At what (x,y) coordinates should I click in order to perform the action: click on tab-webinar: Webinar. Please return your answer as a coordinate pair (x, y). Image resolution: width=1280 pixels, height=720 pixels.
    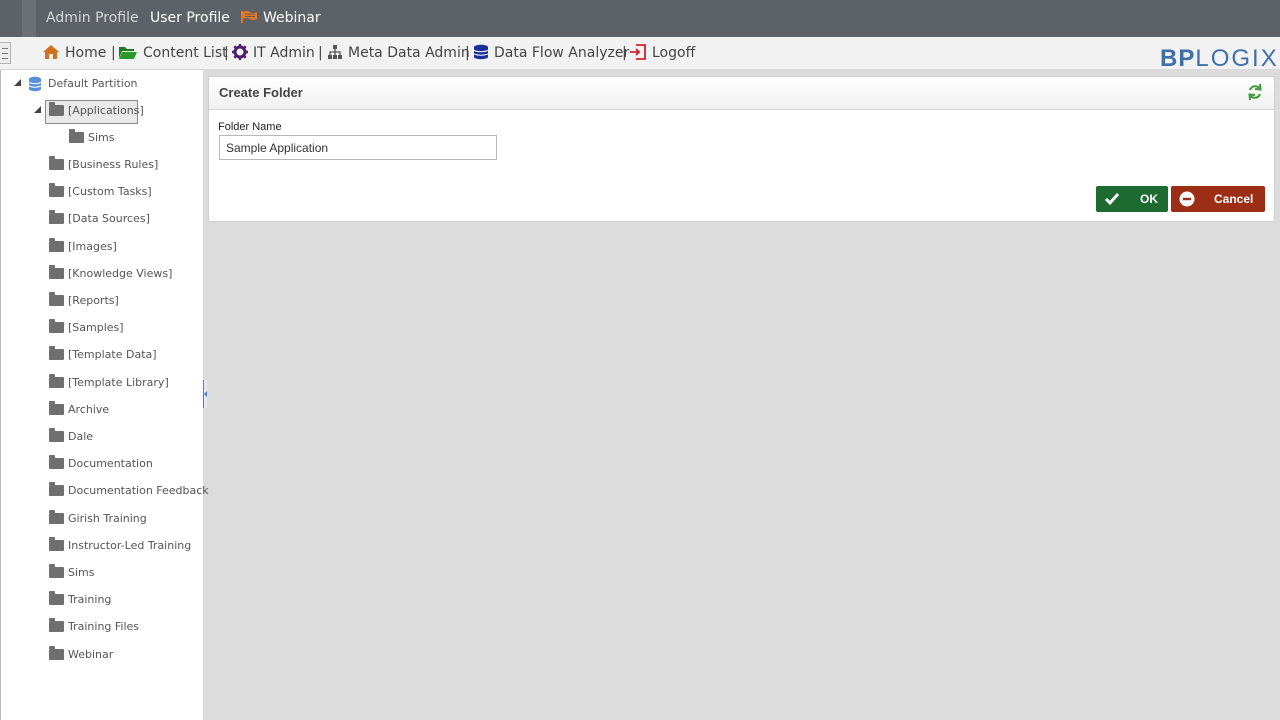
    Looking at the image, I should click on (281, 18).